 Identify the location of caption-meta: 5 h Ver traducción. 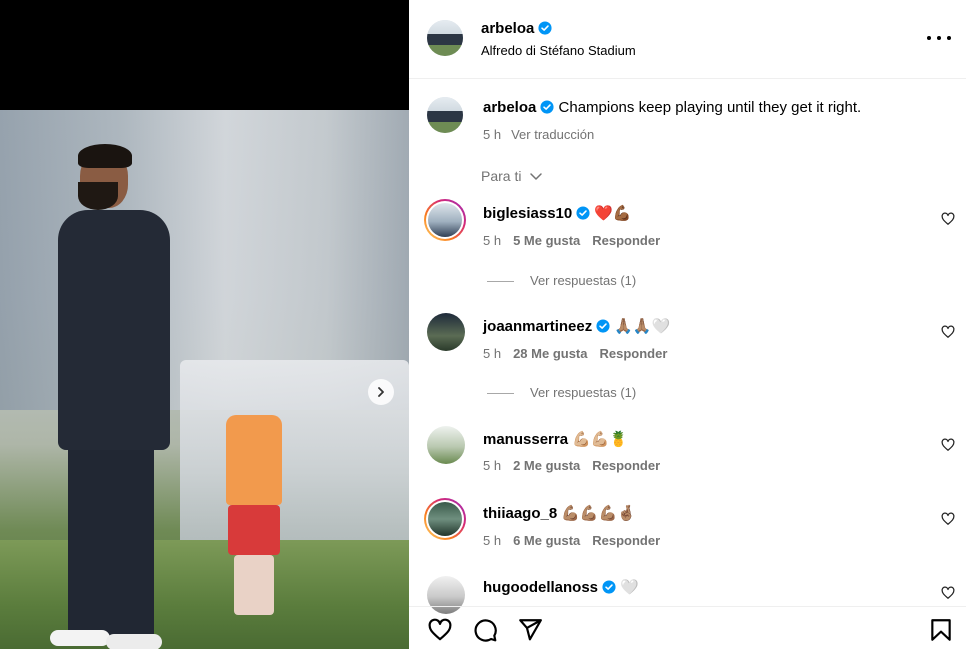
(538, 134).